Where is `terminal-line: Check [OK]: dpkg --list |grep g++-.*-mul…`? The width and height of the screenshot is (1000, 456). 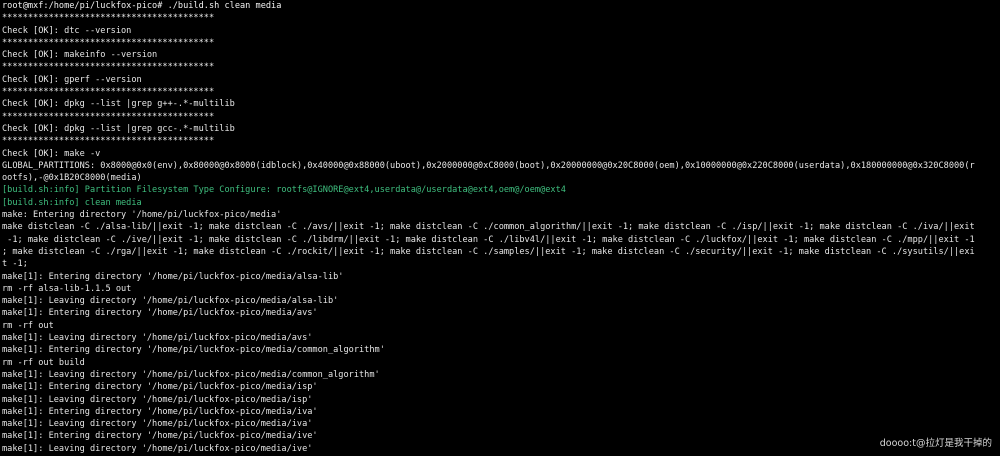
terminal-line: Check [OK]: dpkg --list |grep g++-.*-mul… is located at coordinates (118, 104).